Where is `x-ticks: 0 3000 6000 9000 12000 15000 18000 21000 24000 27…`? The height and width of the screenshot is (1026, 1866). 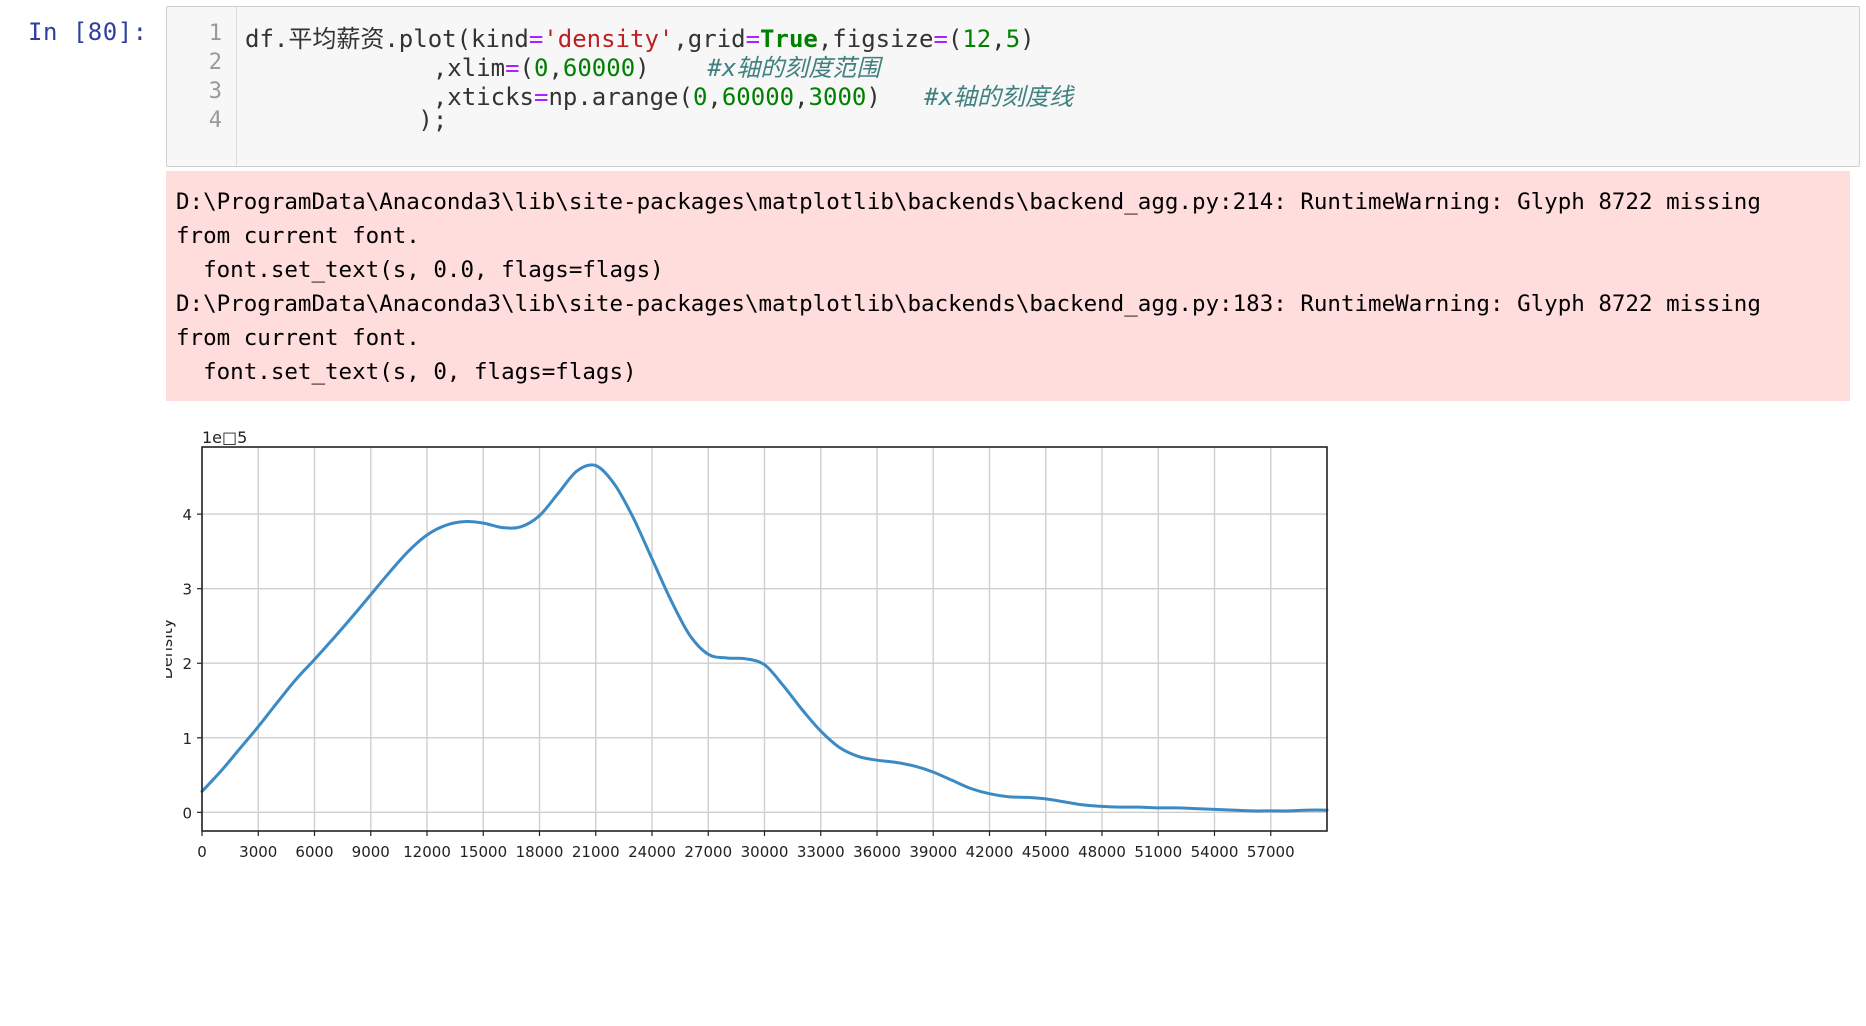
x-ticks: 0 3000 6000 9000 12000 15000 18000 21000 24000 27… is located at coordinates (746, 846).